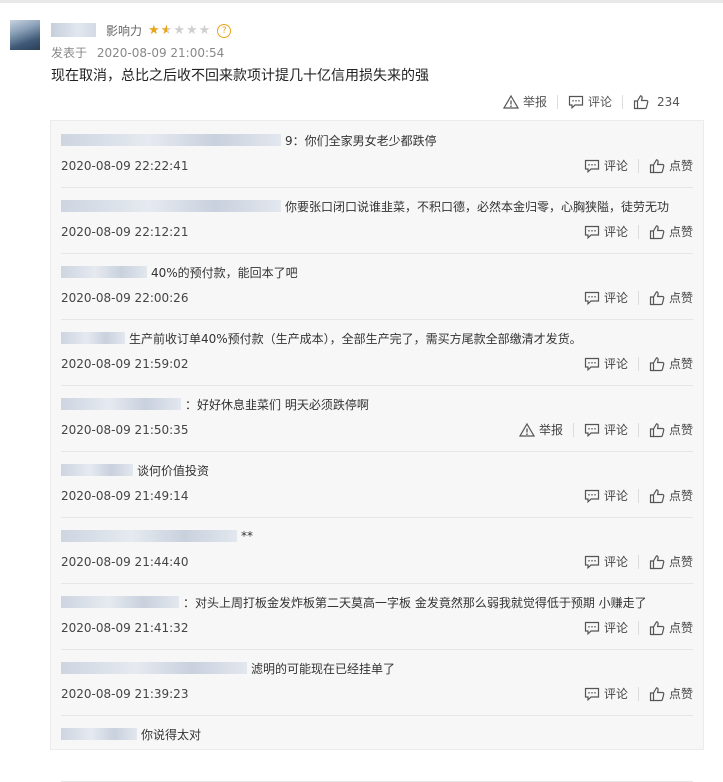  I want to click on reply-text: 你说得太对, so click(171, 734).